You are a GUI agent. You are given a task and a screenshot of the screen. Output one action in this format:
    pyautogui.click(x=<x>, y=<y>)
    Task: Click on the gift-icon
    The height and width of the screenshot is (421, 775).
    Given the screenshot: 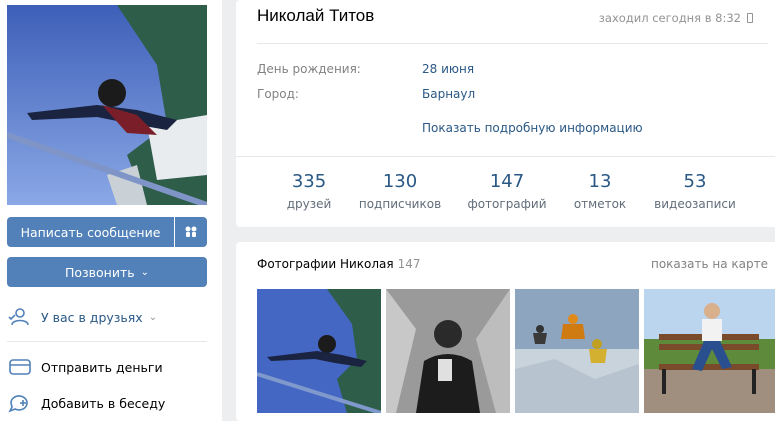 What is the action you would take?
    pyautogui.click(x=191, y=231)
    